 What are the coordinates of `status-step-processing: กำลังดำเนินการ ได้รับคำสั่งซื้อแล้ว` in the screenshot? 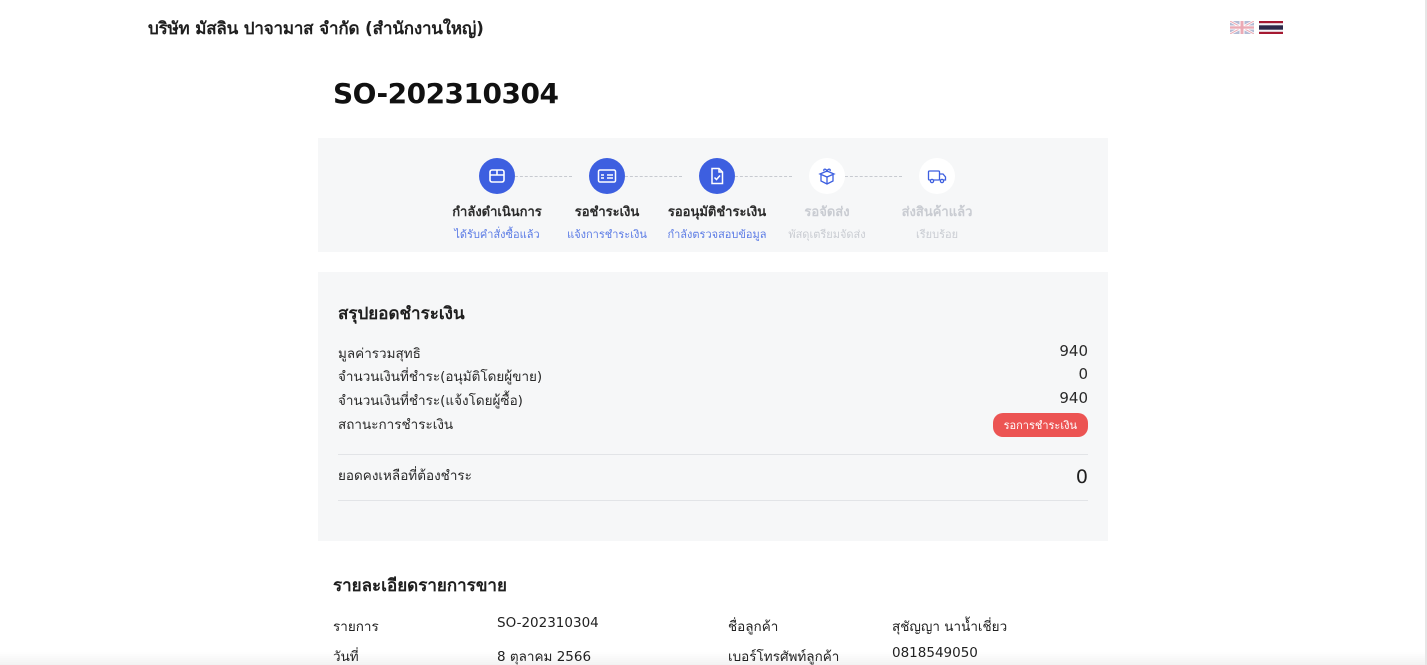 It's located at (497, 200).